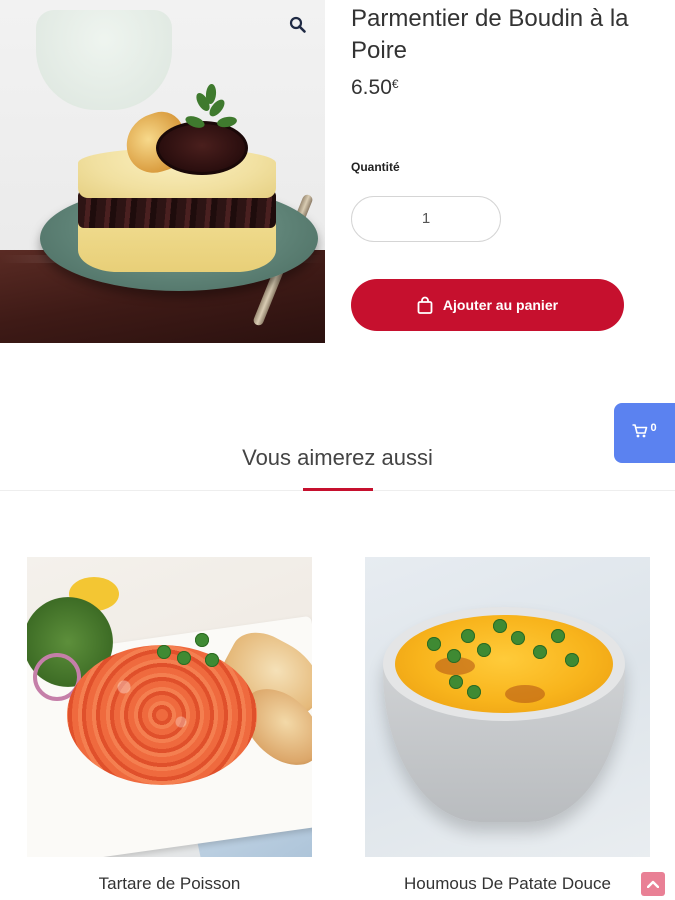 This screenshot has width=675, height=900. What do you see at coordinates (525, 694) in the screenshot?
I see `spice` at bounding box center [525, 694].